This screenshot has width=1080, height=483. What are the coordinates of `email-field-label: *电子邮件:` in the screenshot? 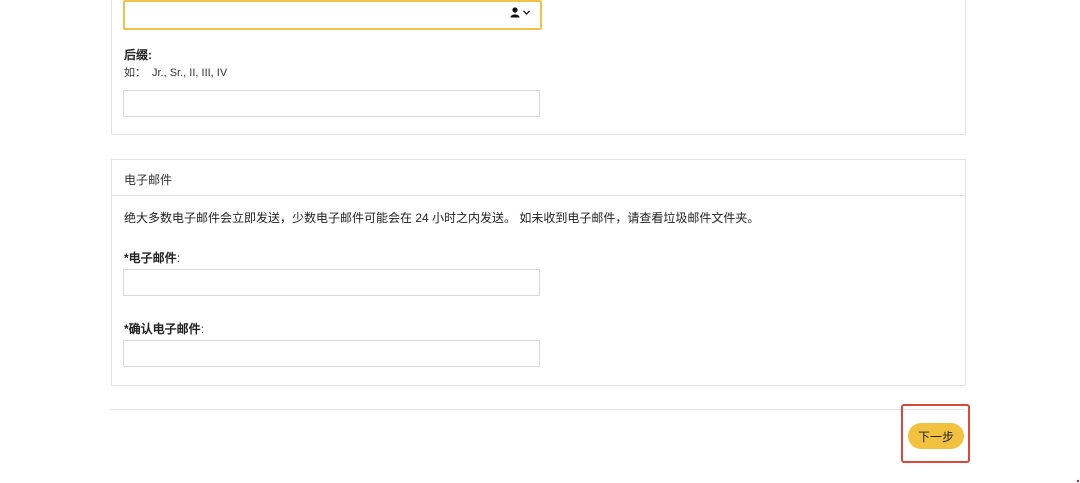 It's located at (152, 257).